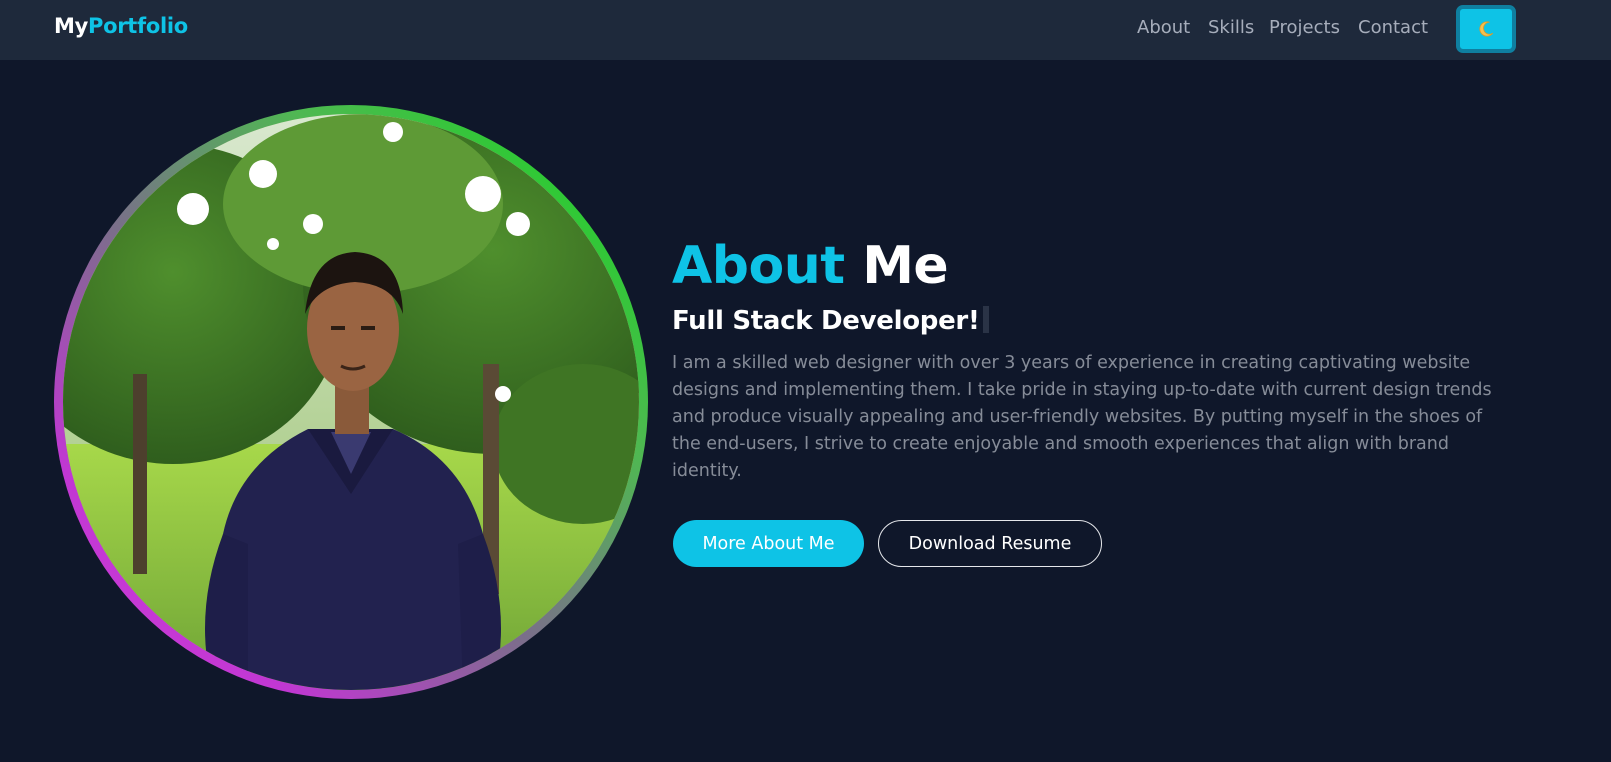 The image size is (1611, 762). Describe the element at coordinates (1304, 27) in the screenshot. I see `nav-link-projects: Projects` at that location.